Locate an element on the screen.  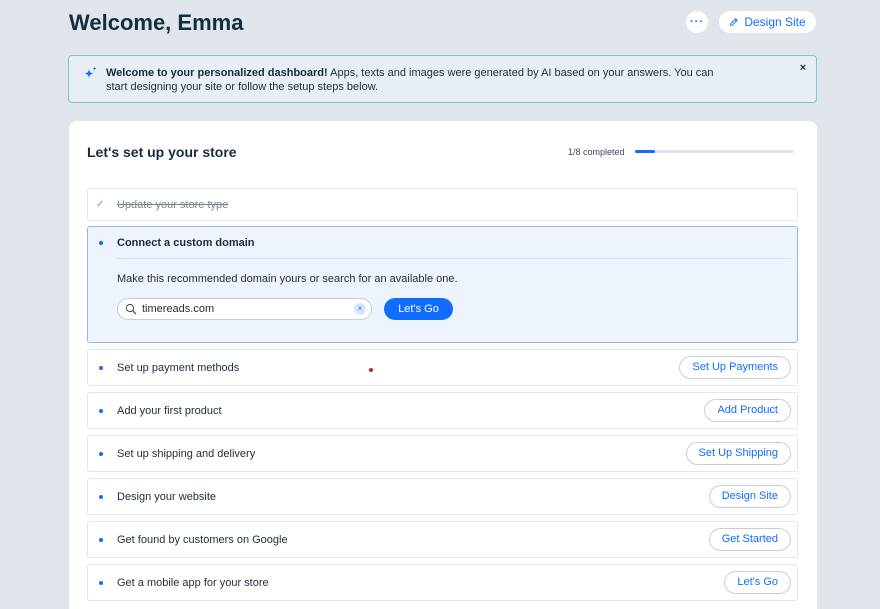
design-site-step-button: Design Site is located at coordinates (749, 496).